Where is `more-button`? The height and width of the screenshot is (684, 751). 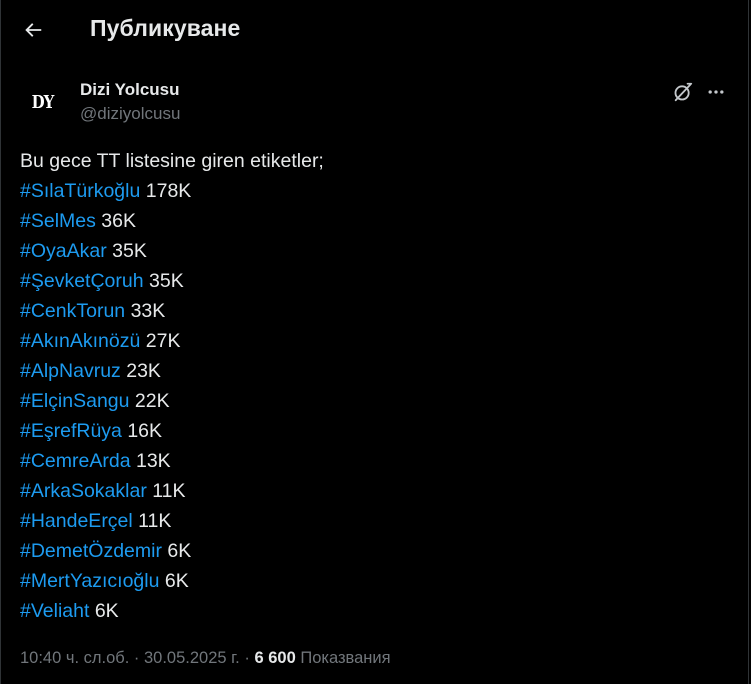
more-button is located at coordinates (716, 92).